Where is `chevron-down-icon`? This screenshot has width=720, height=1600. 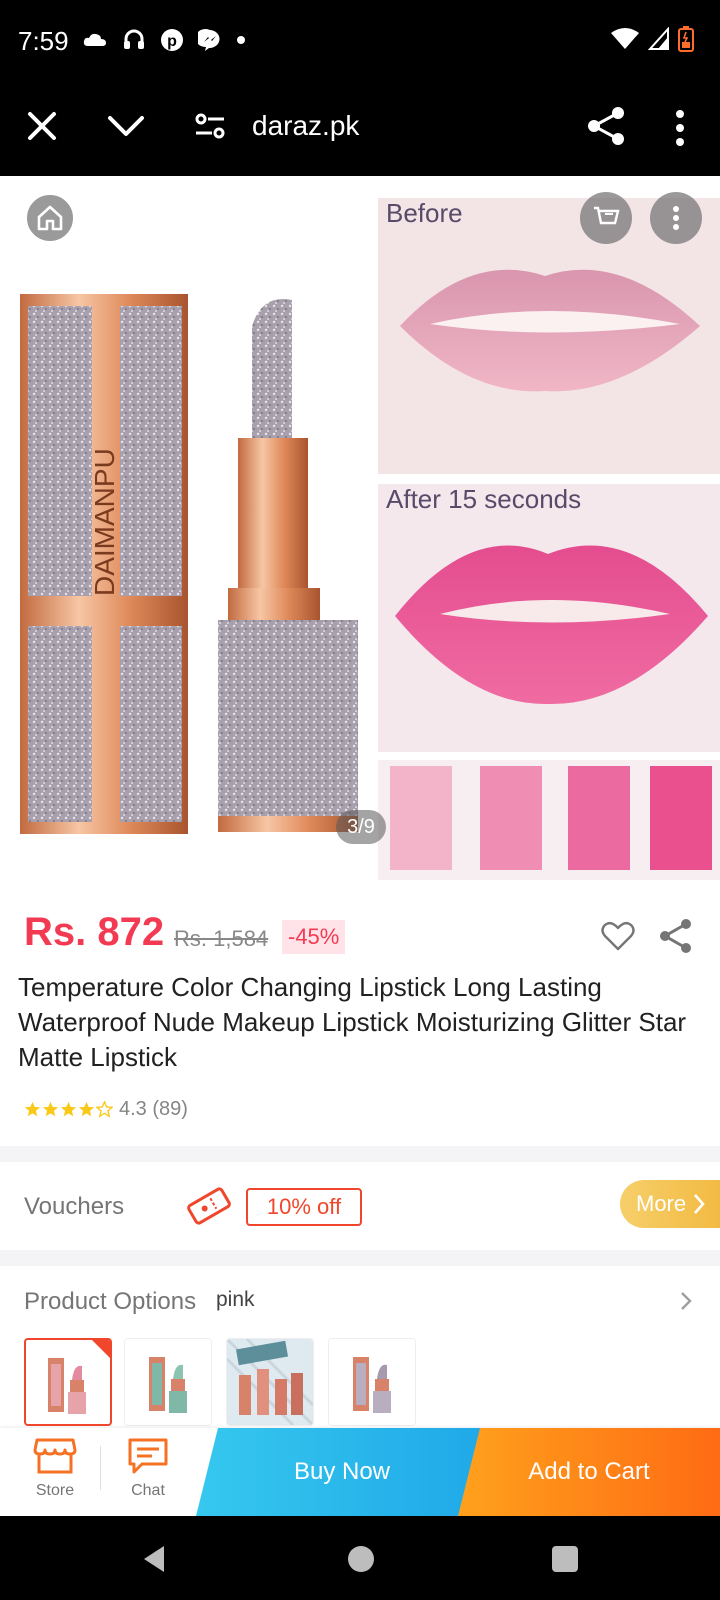 chevron-down-icon is located at coordinates (126, 126).